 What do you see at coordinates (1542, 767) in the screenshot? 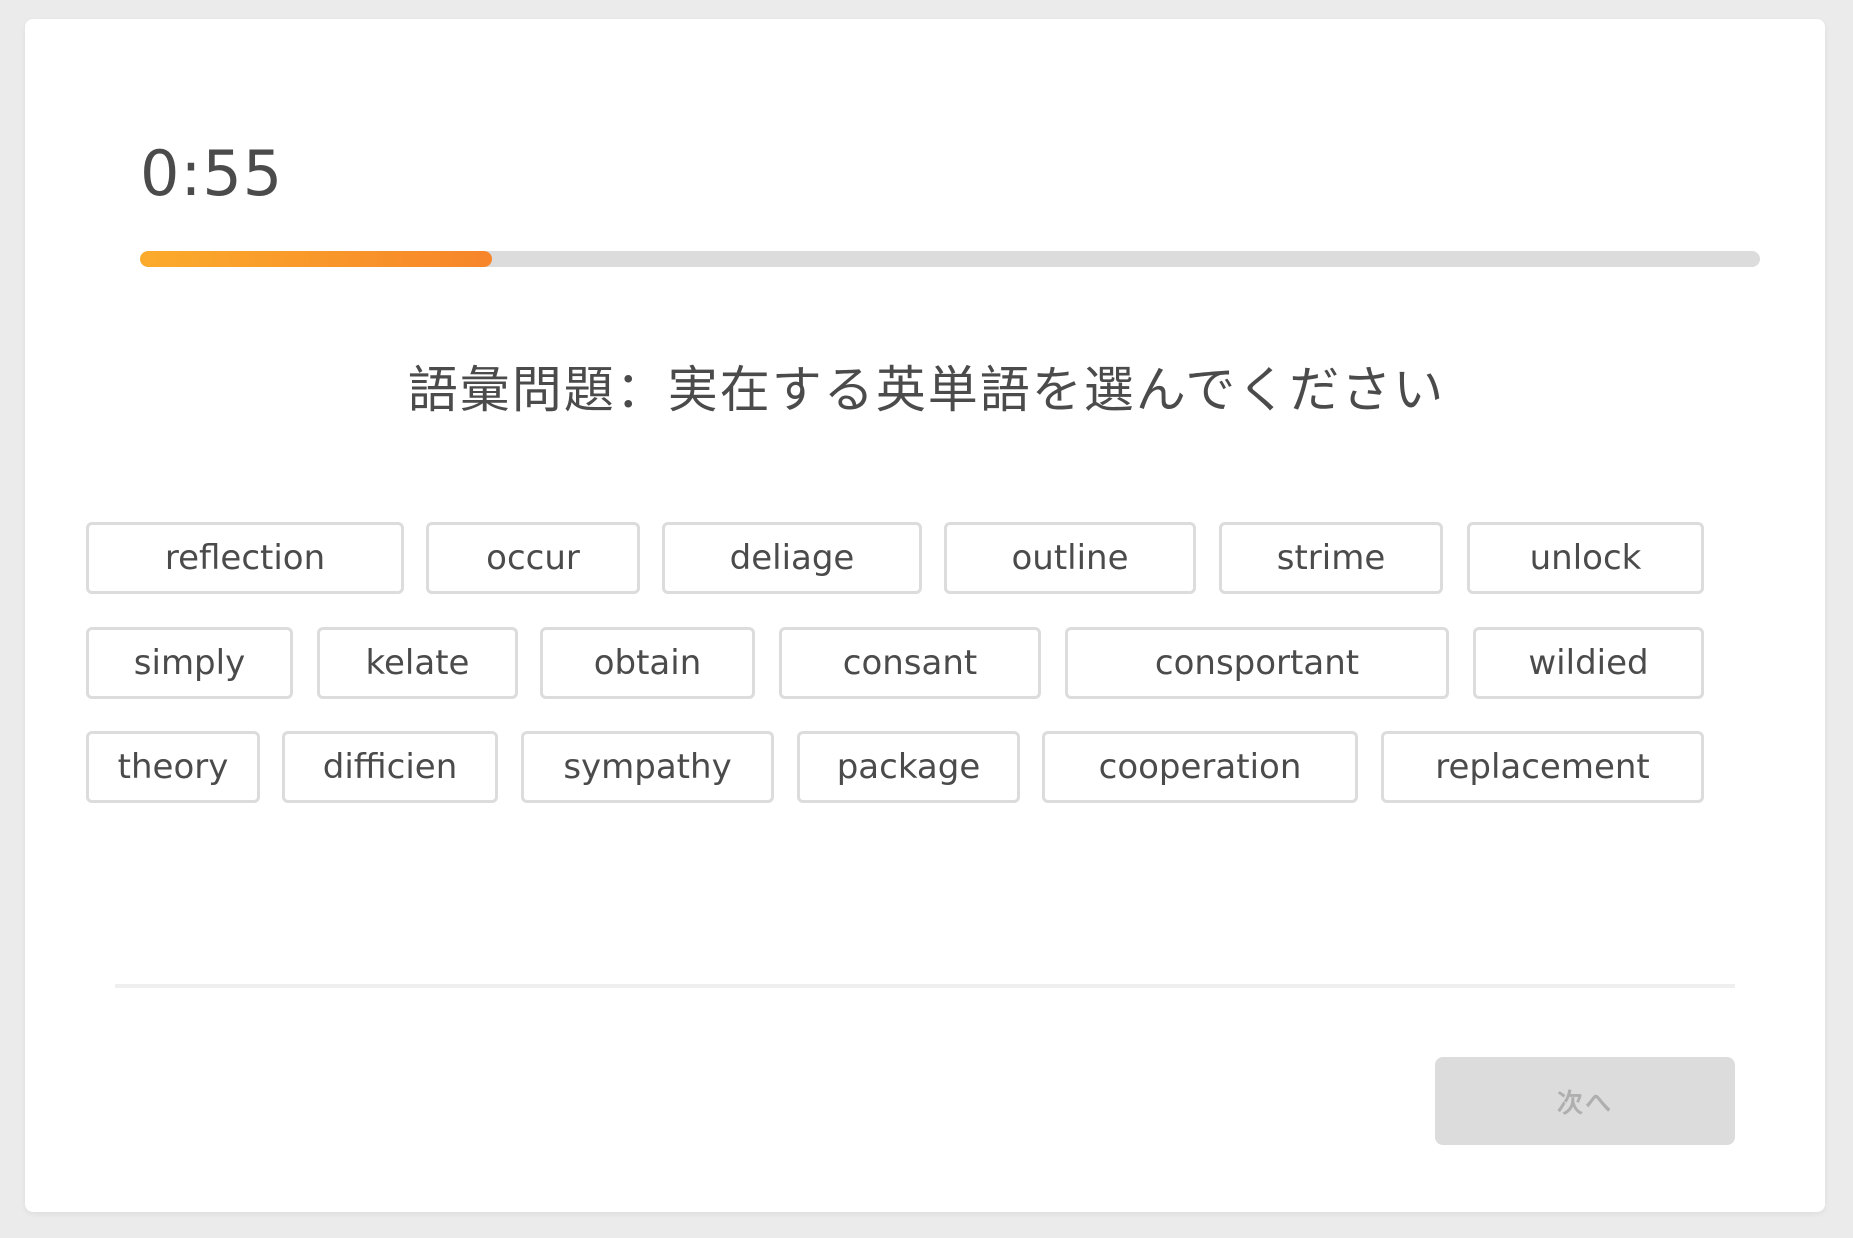
I see `word-option: replacement` at bounding box center [1542, 767].